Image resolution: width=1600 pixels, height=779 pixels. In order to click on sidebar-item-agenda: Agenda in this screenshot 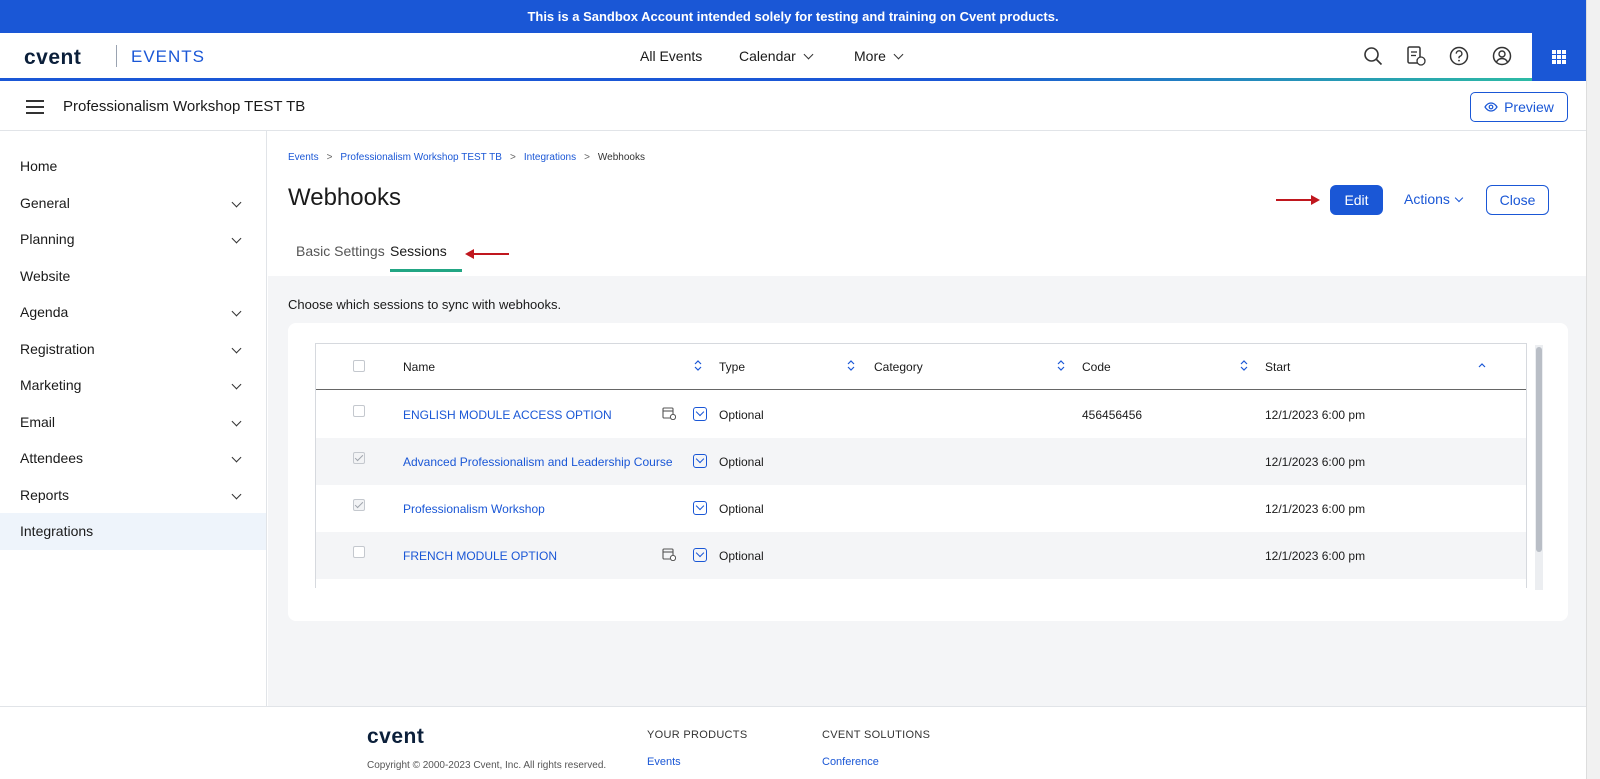, I will do `click(133, 312)`.